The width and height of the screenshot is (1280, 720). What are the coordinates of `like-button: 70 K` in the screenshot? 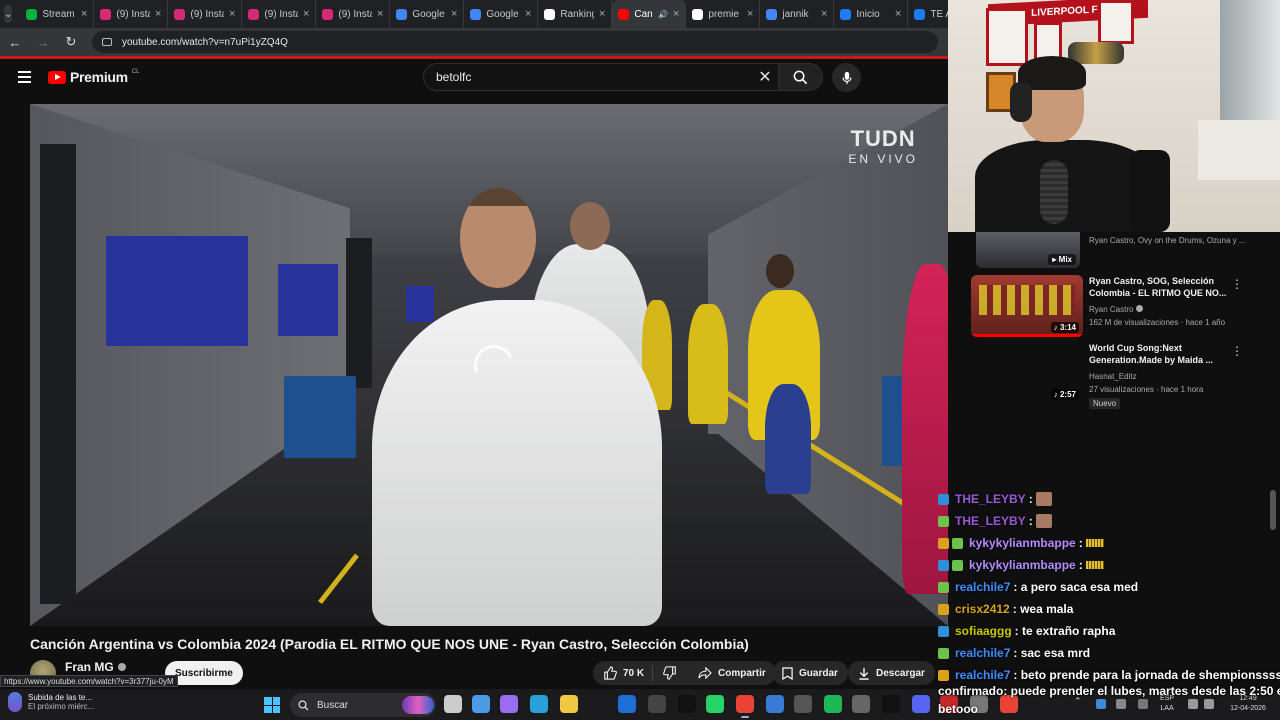 It's located at (623, 673).